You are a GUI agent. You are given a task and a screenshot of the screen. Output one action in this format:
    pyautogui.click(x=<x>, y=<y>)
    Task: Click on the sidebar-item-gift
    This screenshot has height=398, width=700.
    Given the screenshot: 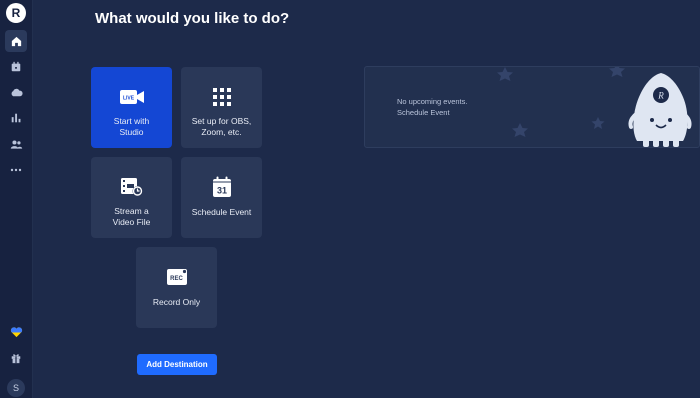 What is the action you would take?
    pyautogui.click(x=16, y=358)
    